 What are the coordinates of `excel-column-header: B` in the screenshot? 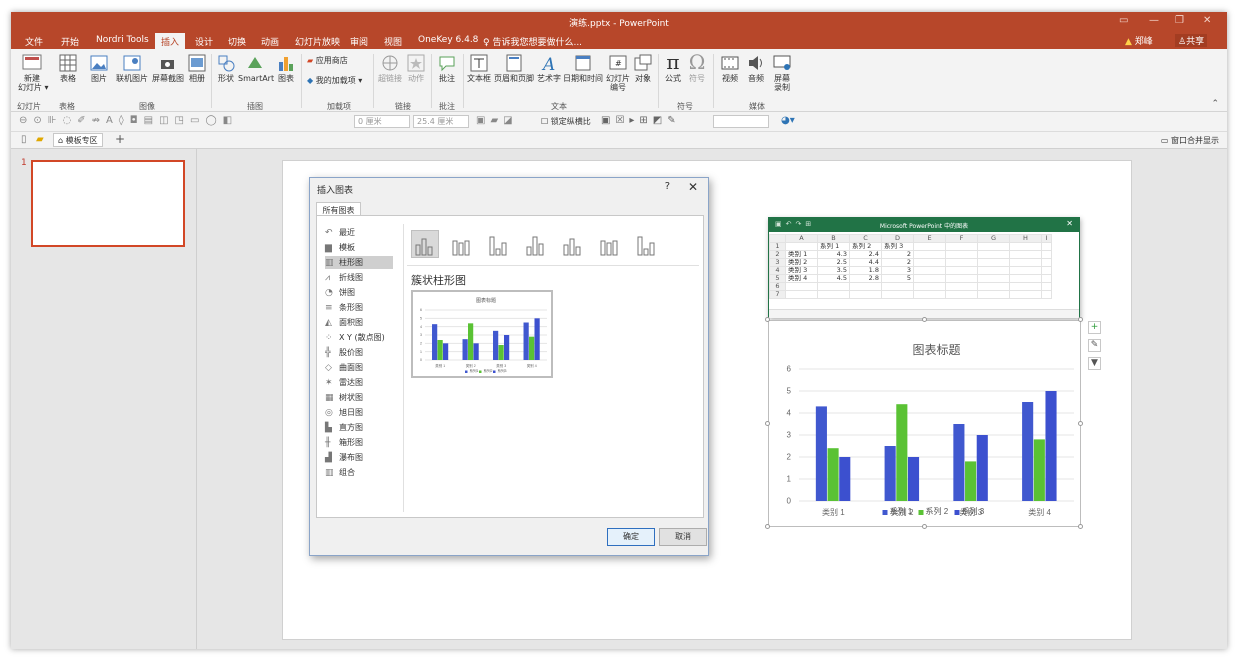 It's located at (833, 238).